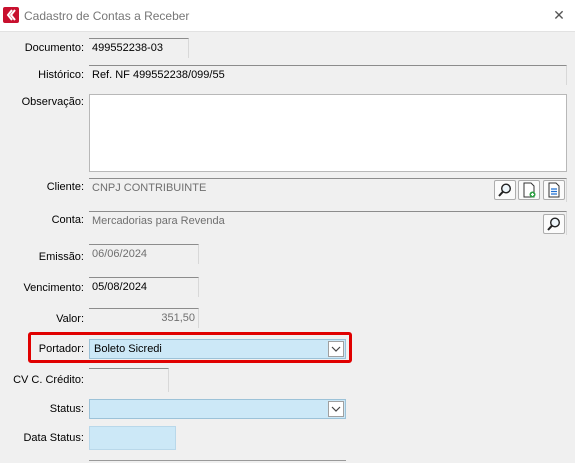 The height and width of the screenshot is (463, 575). Describe the element at coordinates (70, 319) in the screenshot. I see `label-valor: Valor:` at that location.